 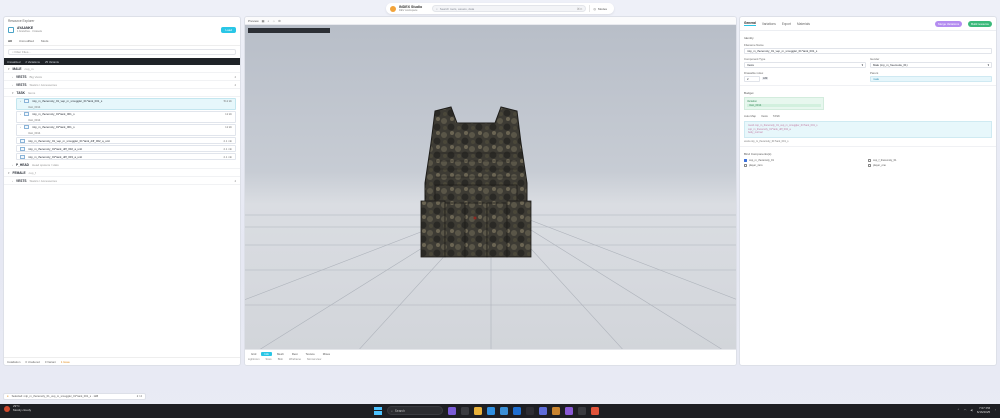 I want to click on modes-icon: ◎, so click(x=594, y=8).